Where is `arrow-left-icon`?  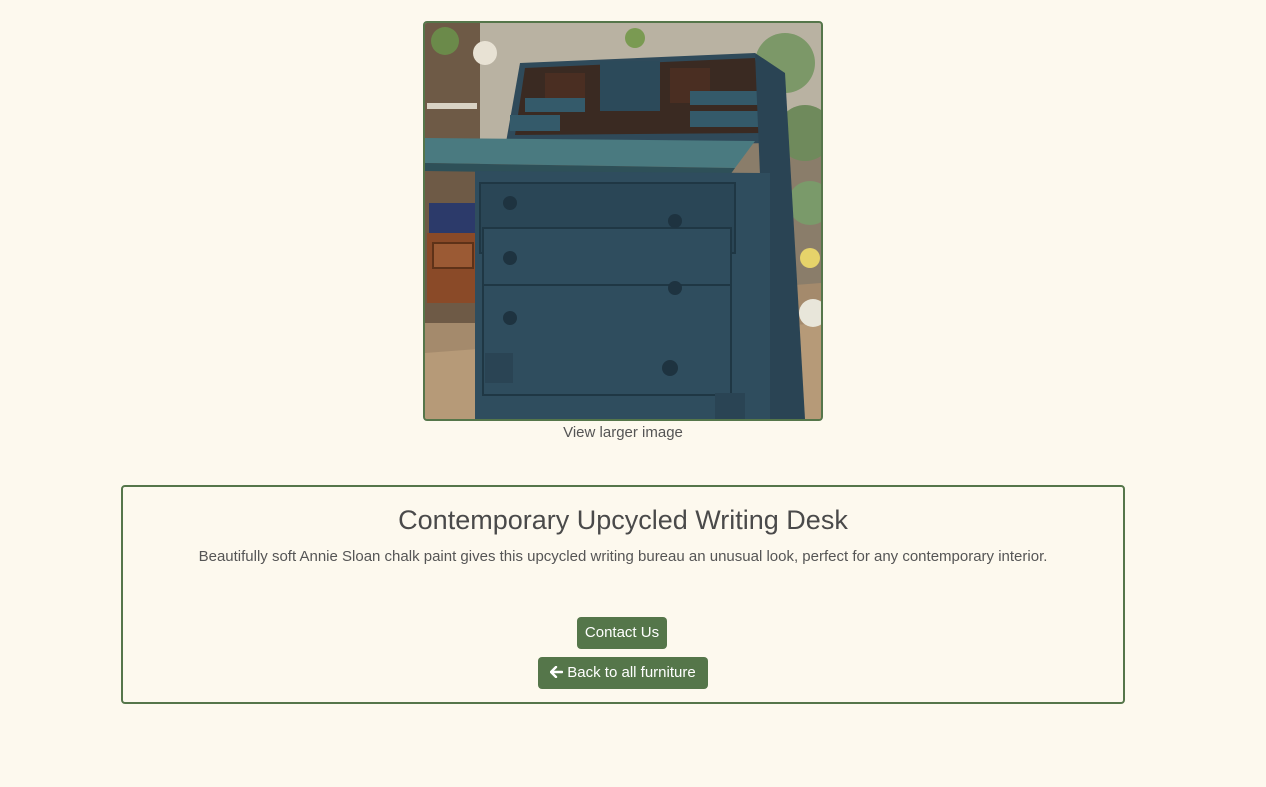 arrow-left-icon is located at coordinates (557, 673).